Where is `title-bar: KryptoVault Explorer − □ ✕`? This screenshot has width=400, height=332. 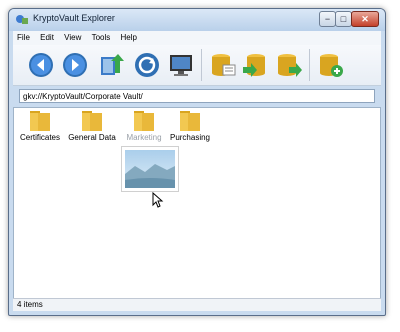 title-bar: KryptoVault Explorer − □ ✕ is located at coordinates (197, 20).